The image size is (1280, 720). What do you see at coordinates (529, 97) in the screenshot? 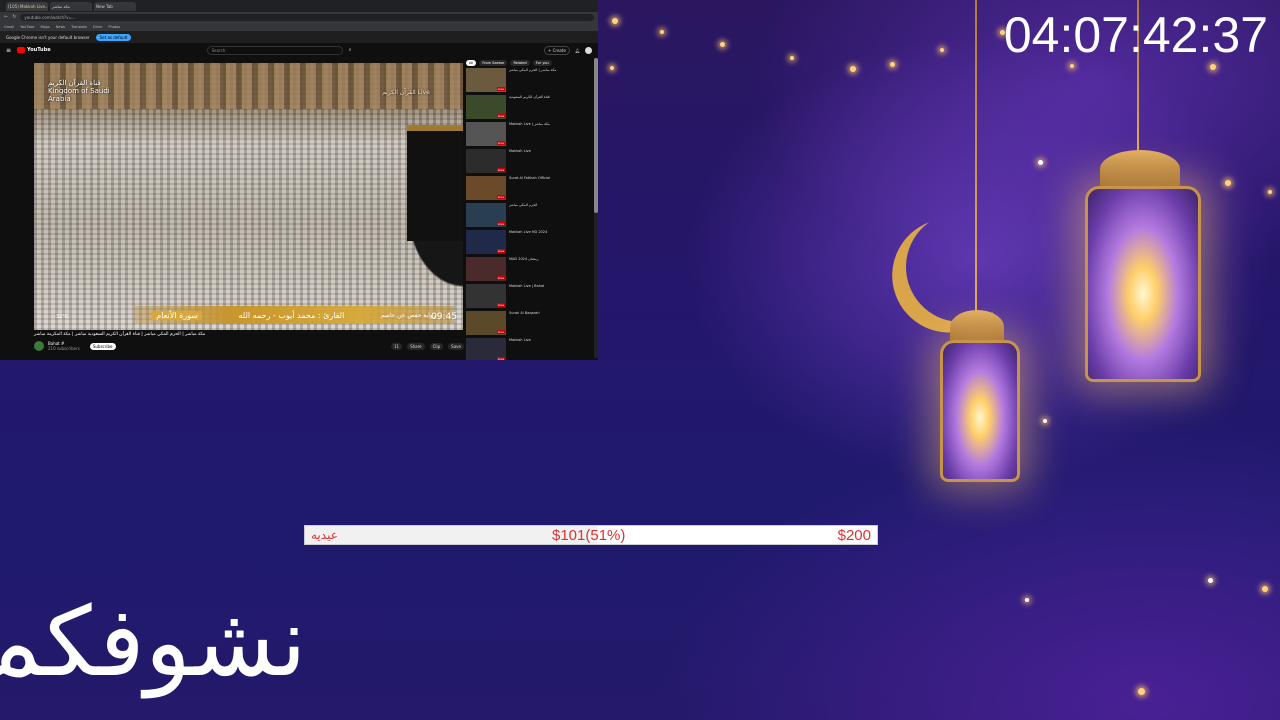
I see `recommendation-title: قناة القرآن الكريم السعودية` at bounding box center [529, 97].